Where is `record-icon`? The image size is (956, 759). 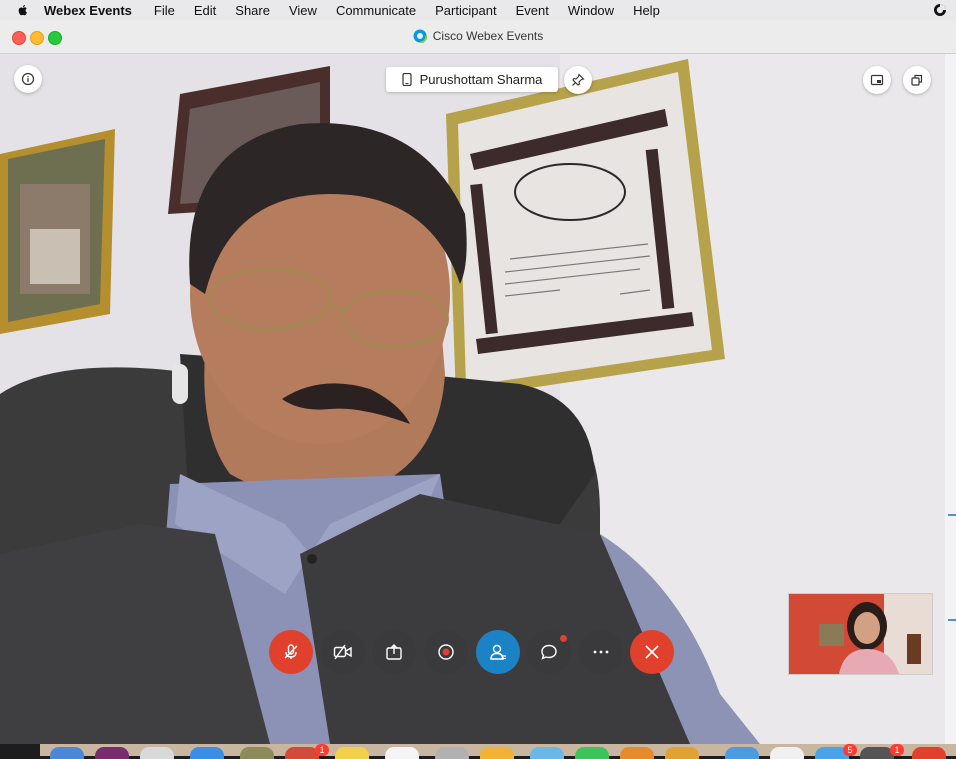
record-icon is located at coordinates (446, 652).